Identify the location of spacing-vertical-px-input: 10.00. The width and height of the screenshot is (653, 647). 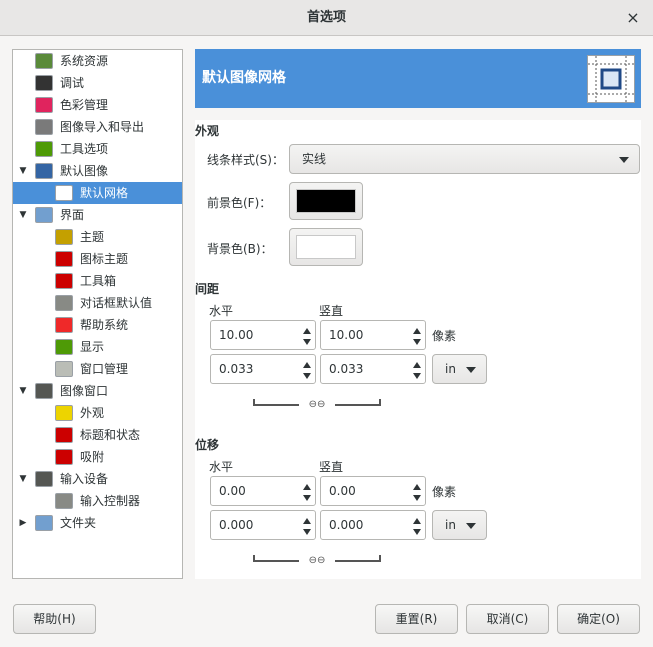
(373, 335).